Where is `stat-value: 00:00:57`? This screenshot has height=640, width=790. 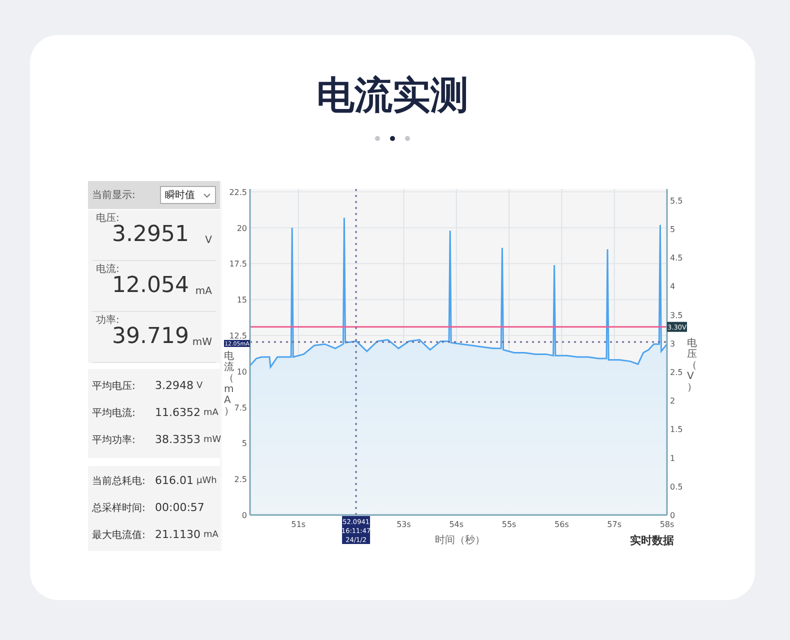 stat-value: 00:00:57 is located at coordinates (179, 508).